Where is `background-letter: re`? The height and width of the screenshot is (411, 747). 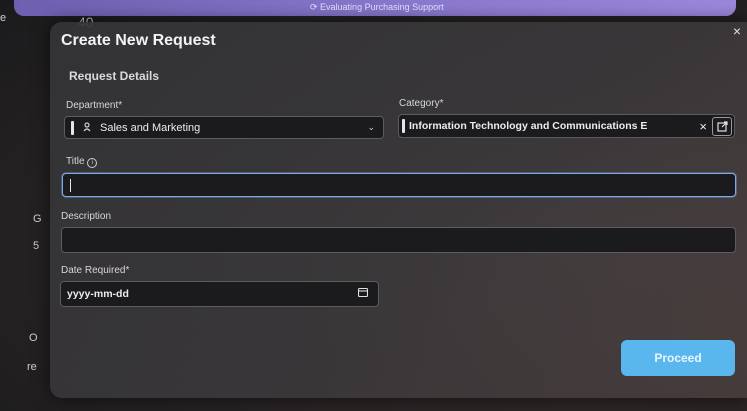 background-letter: re is located at coordinates (32, 367).